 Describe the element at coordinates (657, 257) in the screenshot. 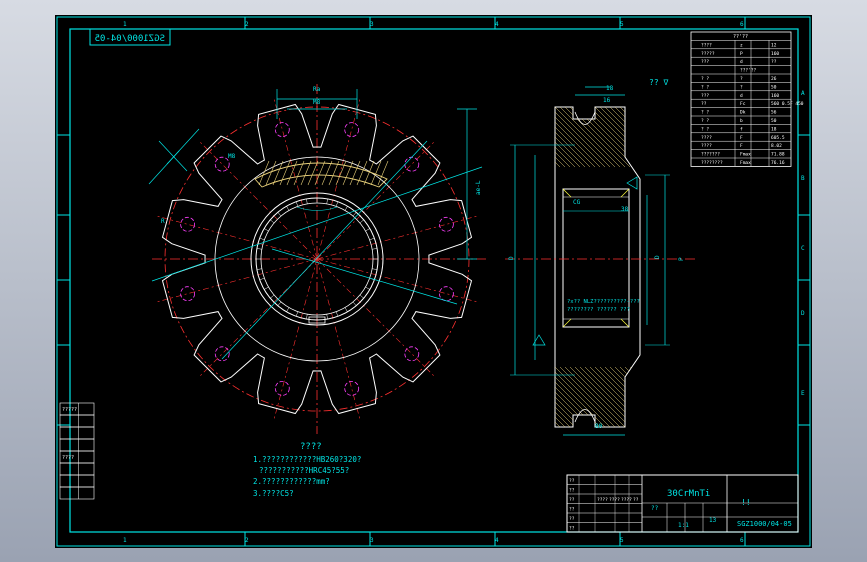

I see `dim-side-right-b: D` at that location.